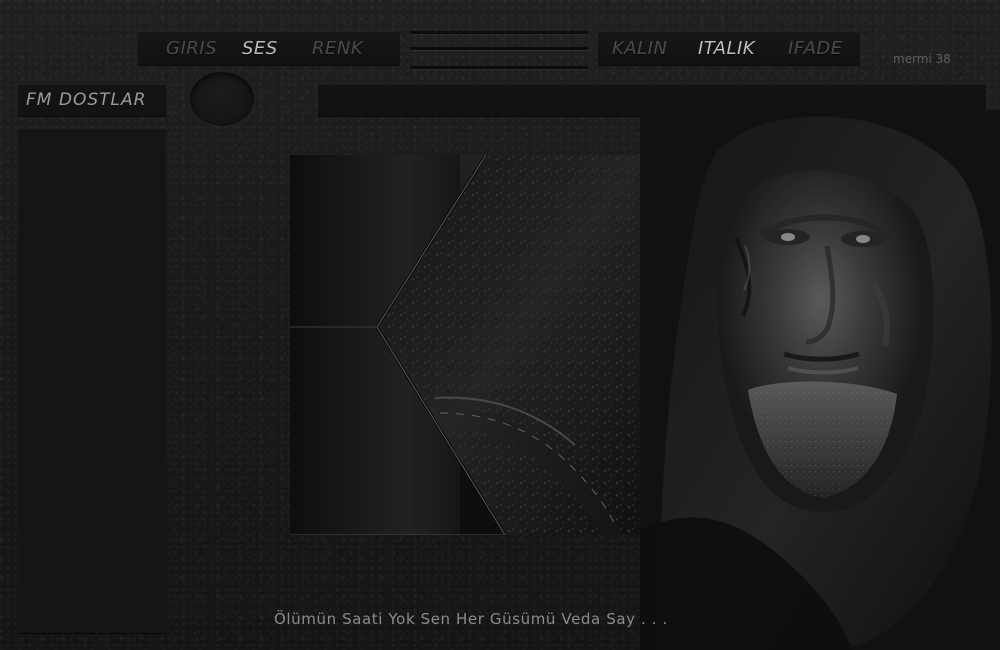 This screenshot has height=650, width=1000. I want to click on center-divider-lines, so click(499, 50).